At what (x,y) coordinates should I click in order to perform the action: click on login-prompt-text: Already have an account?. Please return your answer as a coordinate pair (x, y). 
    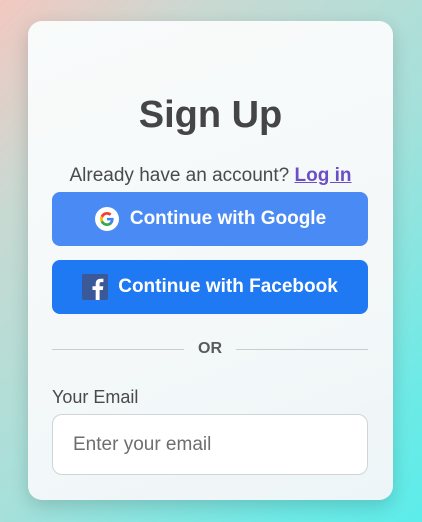
    Looking at the image, I should click on (179, 175).